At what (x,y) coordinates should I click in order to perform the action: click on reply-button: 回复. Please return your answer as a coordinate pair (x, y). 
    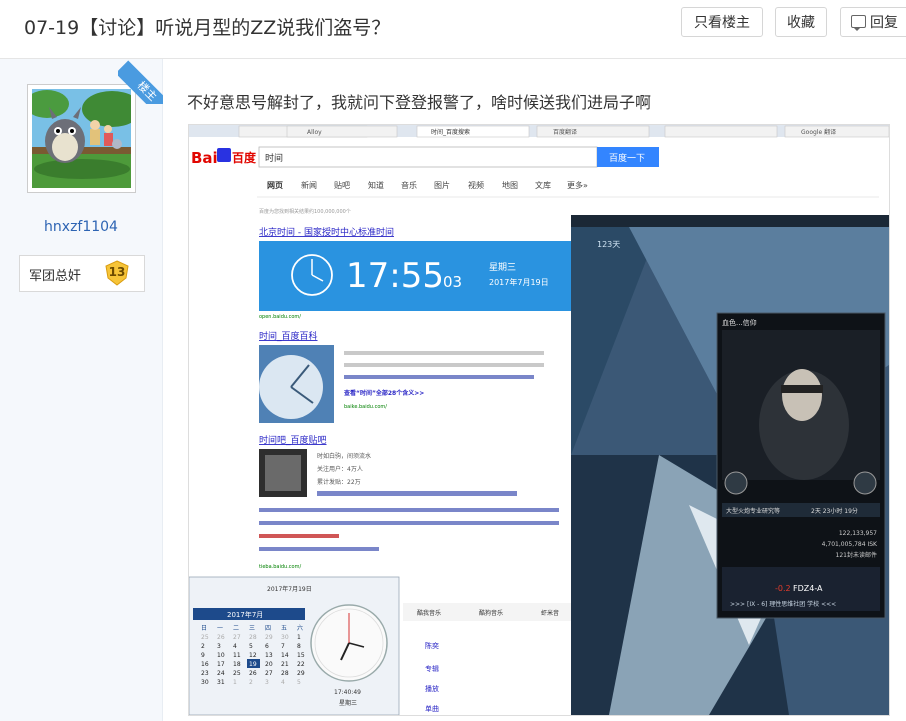
    Looking at the image, I should click on (873, 22).